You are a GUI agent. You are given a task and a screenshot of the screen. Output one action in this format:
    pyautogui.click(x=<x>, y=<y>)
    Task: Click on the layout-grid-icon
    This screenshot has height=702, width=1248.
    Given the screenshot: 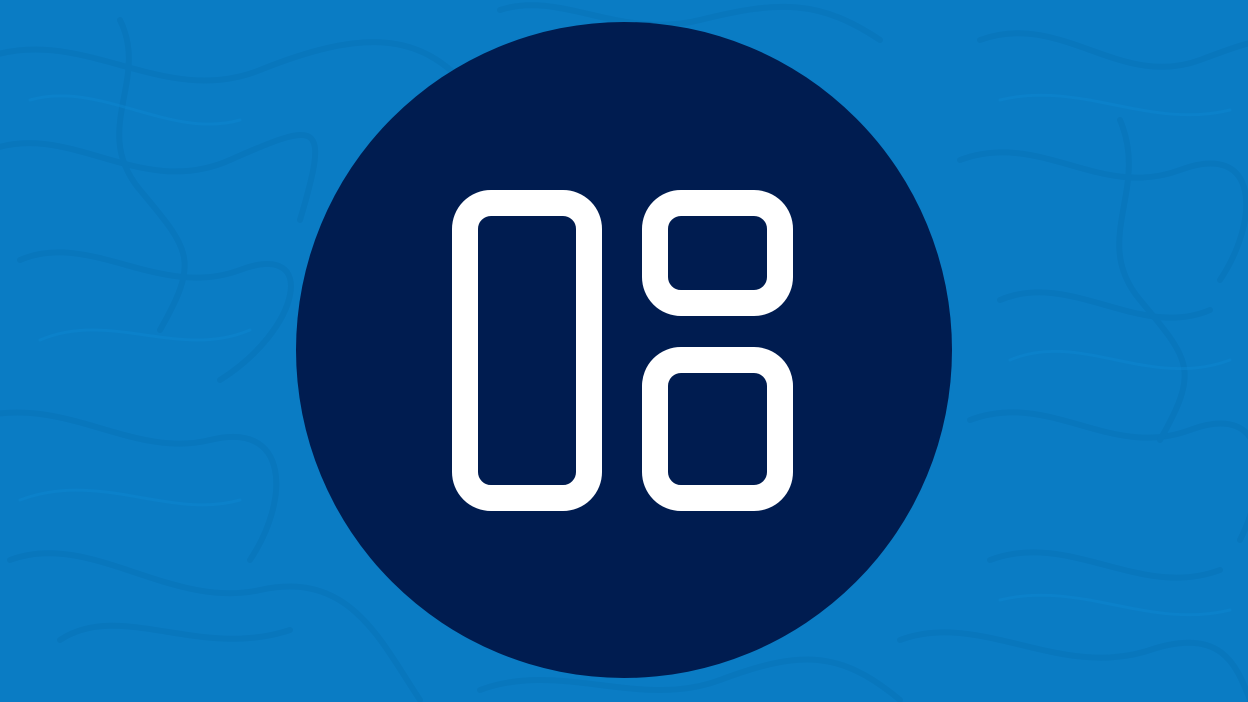 What is the action you would take?
    pyautogui.click(x=622, y=350)
    